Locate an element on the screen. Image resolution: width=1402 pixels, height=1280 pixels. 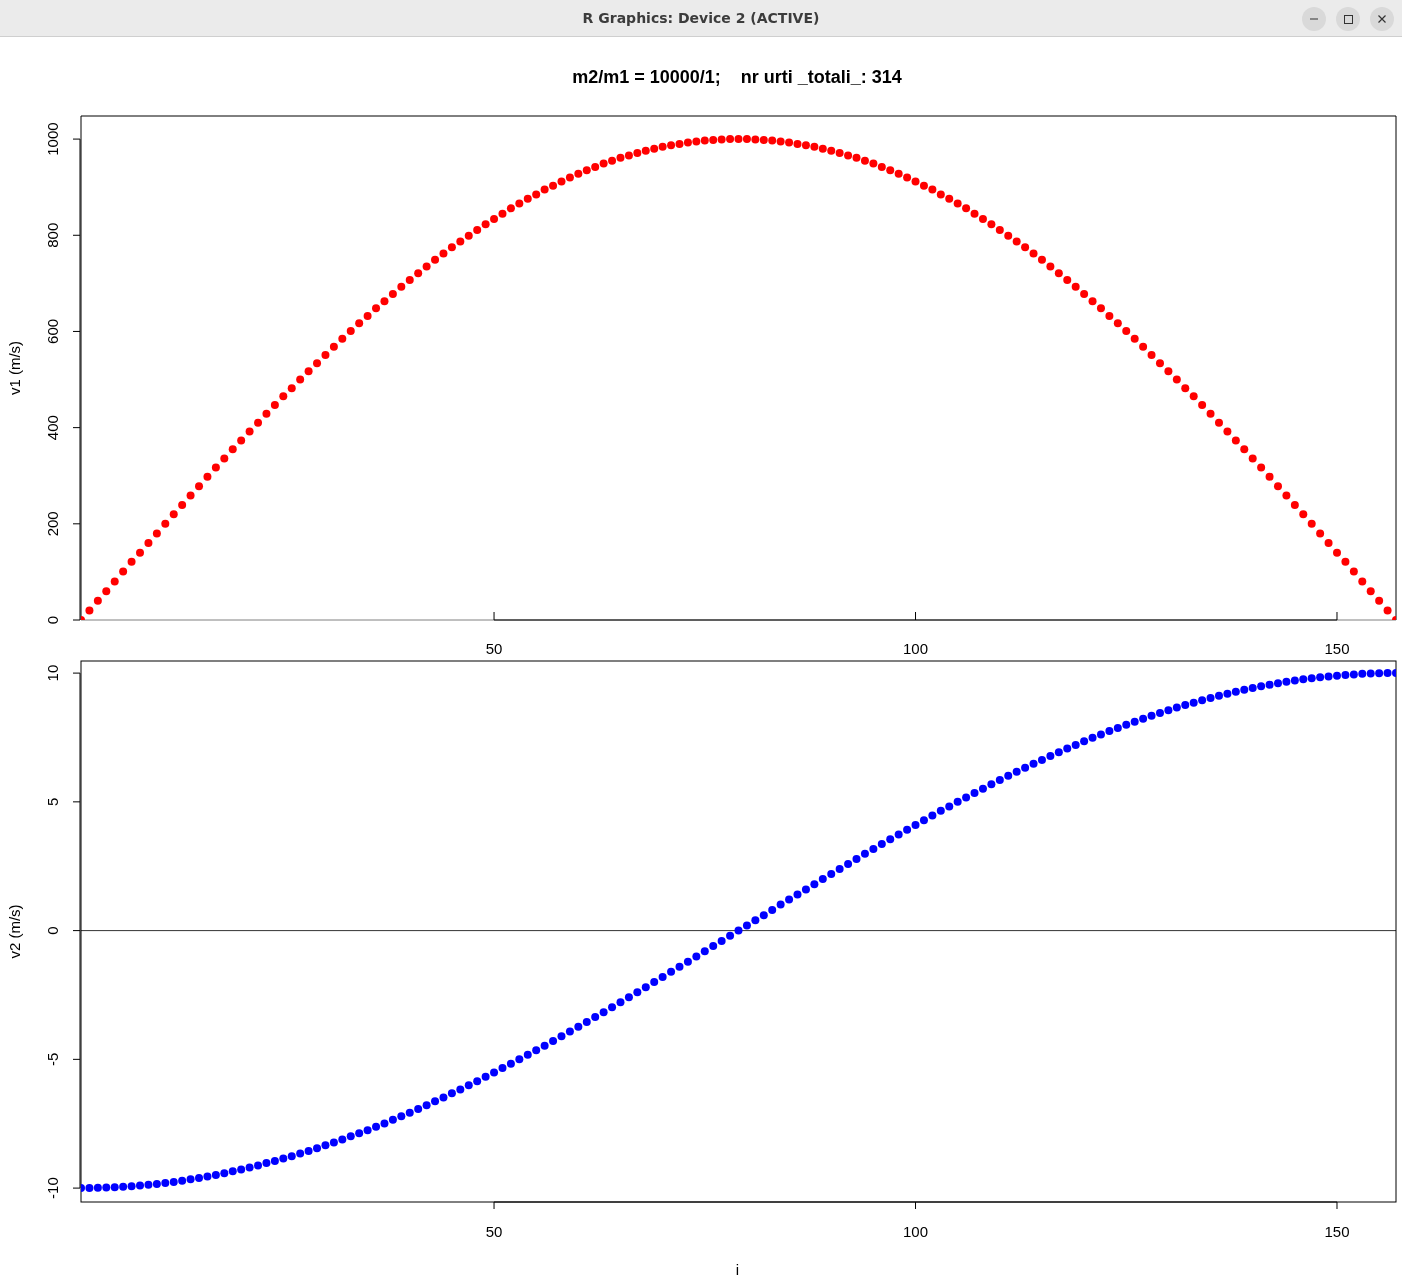
tick-label: 1000 is located at coordinates (52, 139).